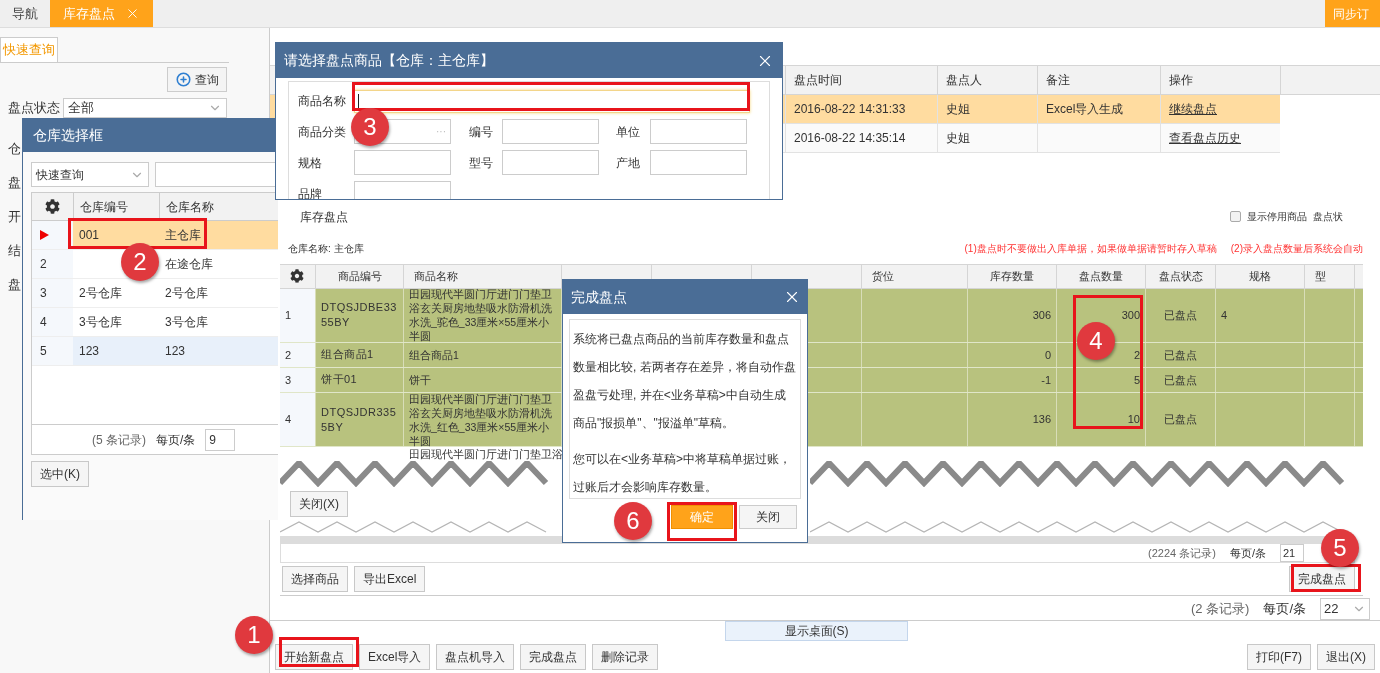  Describe the element at coordinates (1136, 355) in the screenshot. I see `table-cell-text: 2` at that location.